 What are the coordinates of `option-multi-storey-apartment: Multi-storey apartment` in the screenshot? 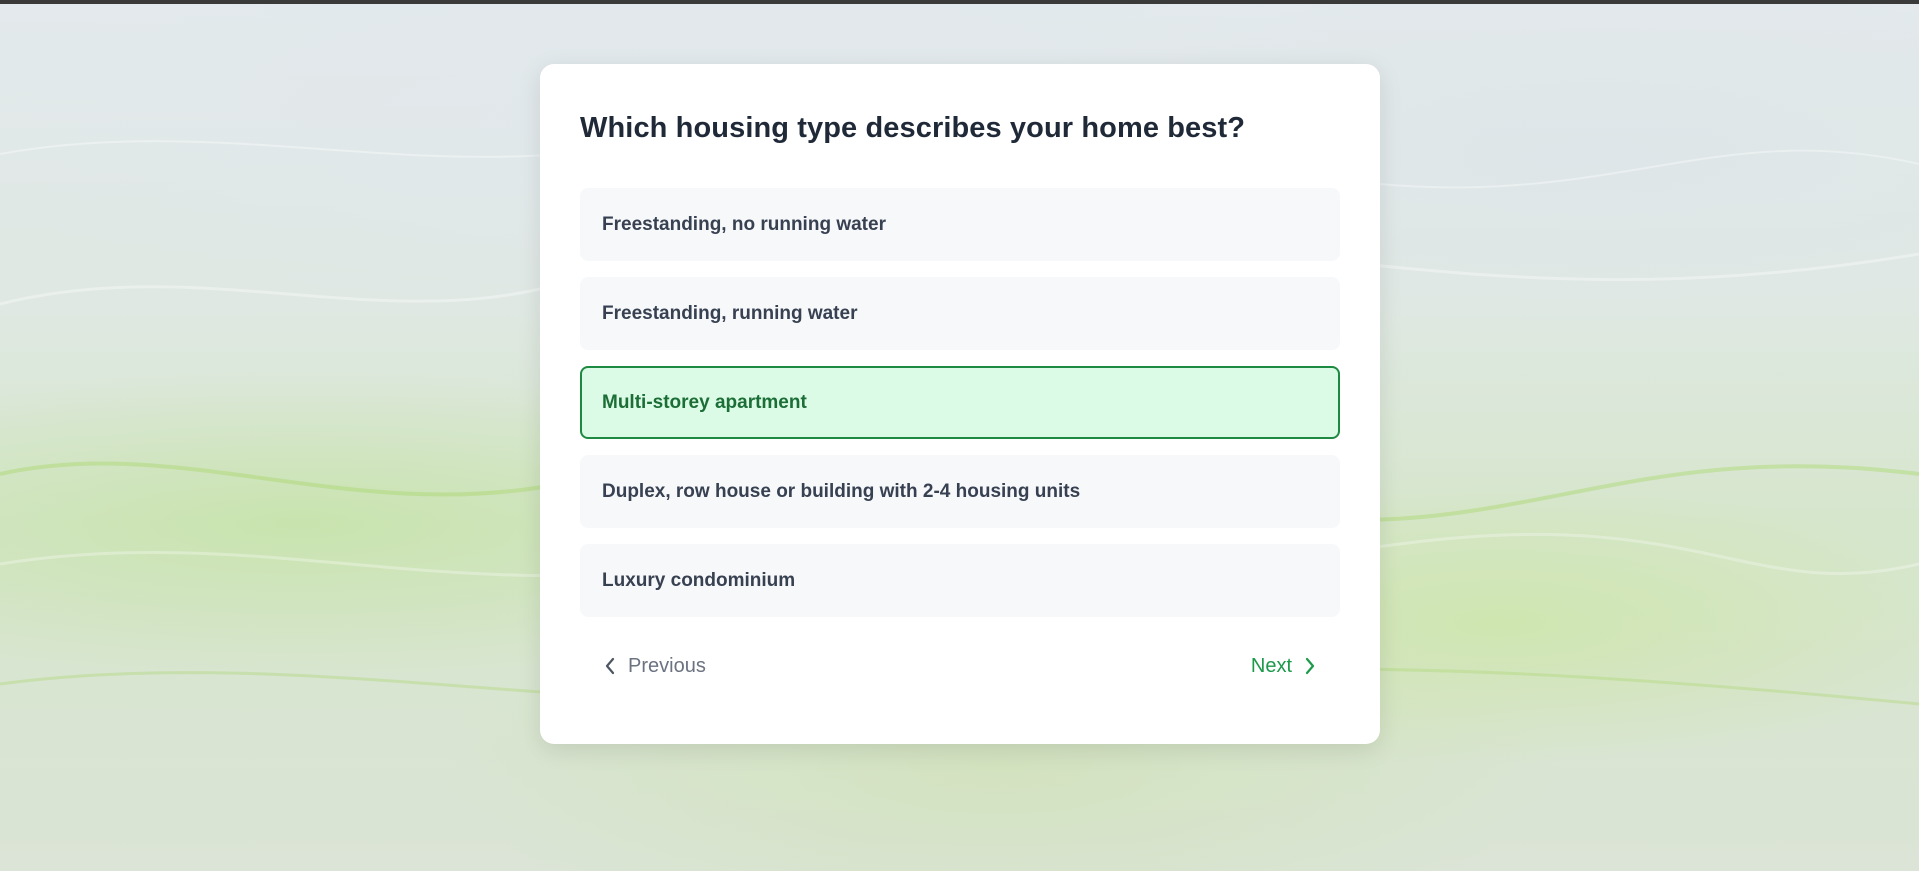 It's located at (960, 402).